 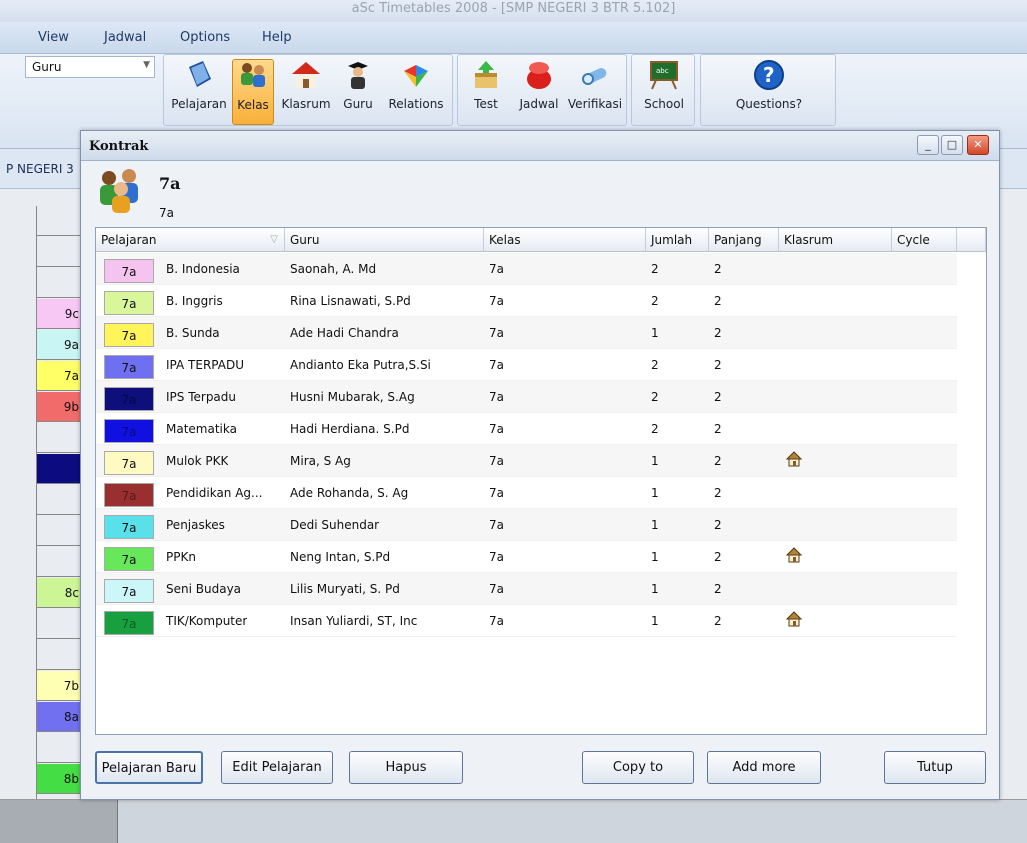 What do you see at coordinates (59, 593) in the screenshot?
I see `timetable-cell: 8c` at bounding box center [59, 593].